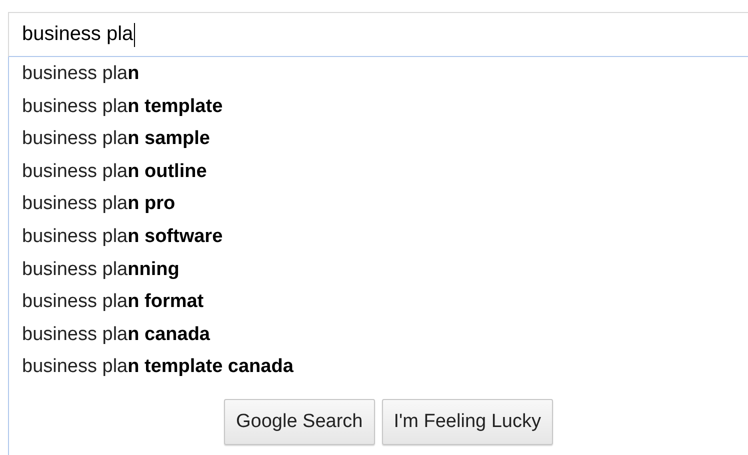 This screenshot has width=748, height=455. Describe the element at coordinates (74, 74) in the screenshot. I see `suggestion-item: business plan` at that location.